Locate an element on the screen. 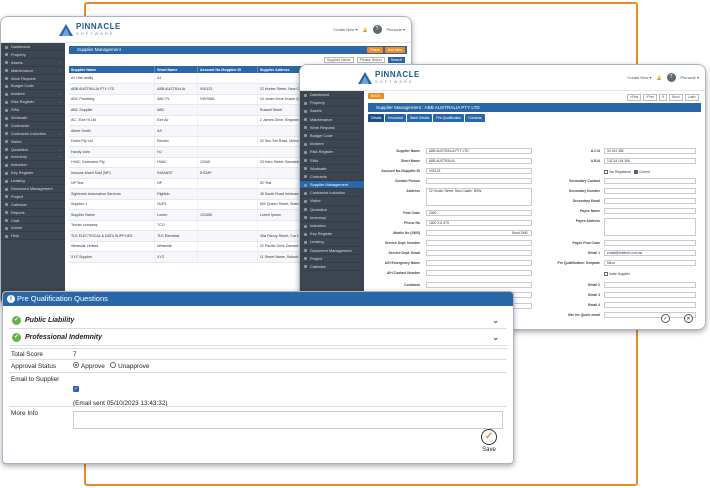 This screenshot has width=710, height=488. tab-details: Details is located at coordinates (376, 118).